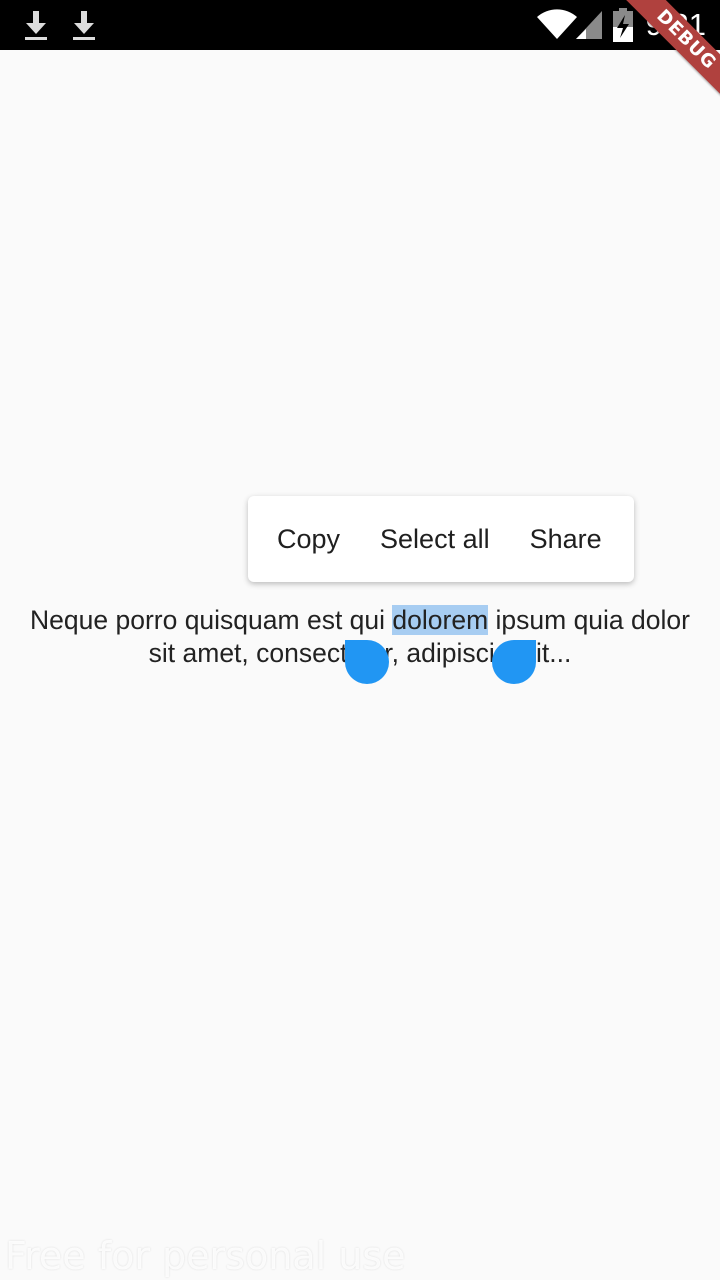  What do you see at coordinates (514, 662) in the screenshot?
I see `selection-end-handle` at bounding box center [514, 662].